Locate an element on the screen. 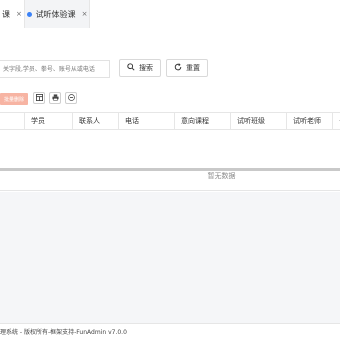  column-header-trial-teacher: 试听老师 is located at coordinates (309, 121).